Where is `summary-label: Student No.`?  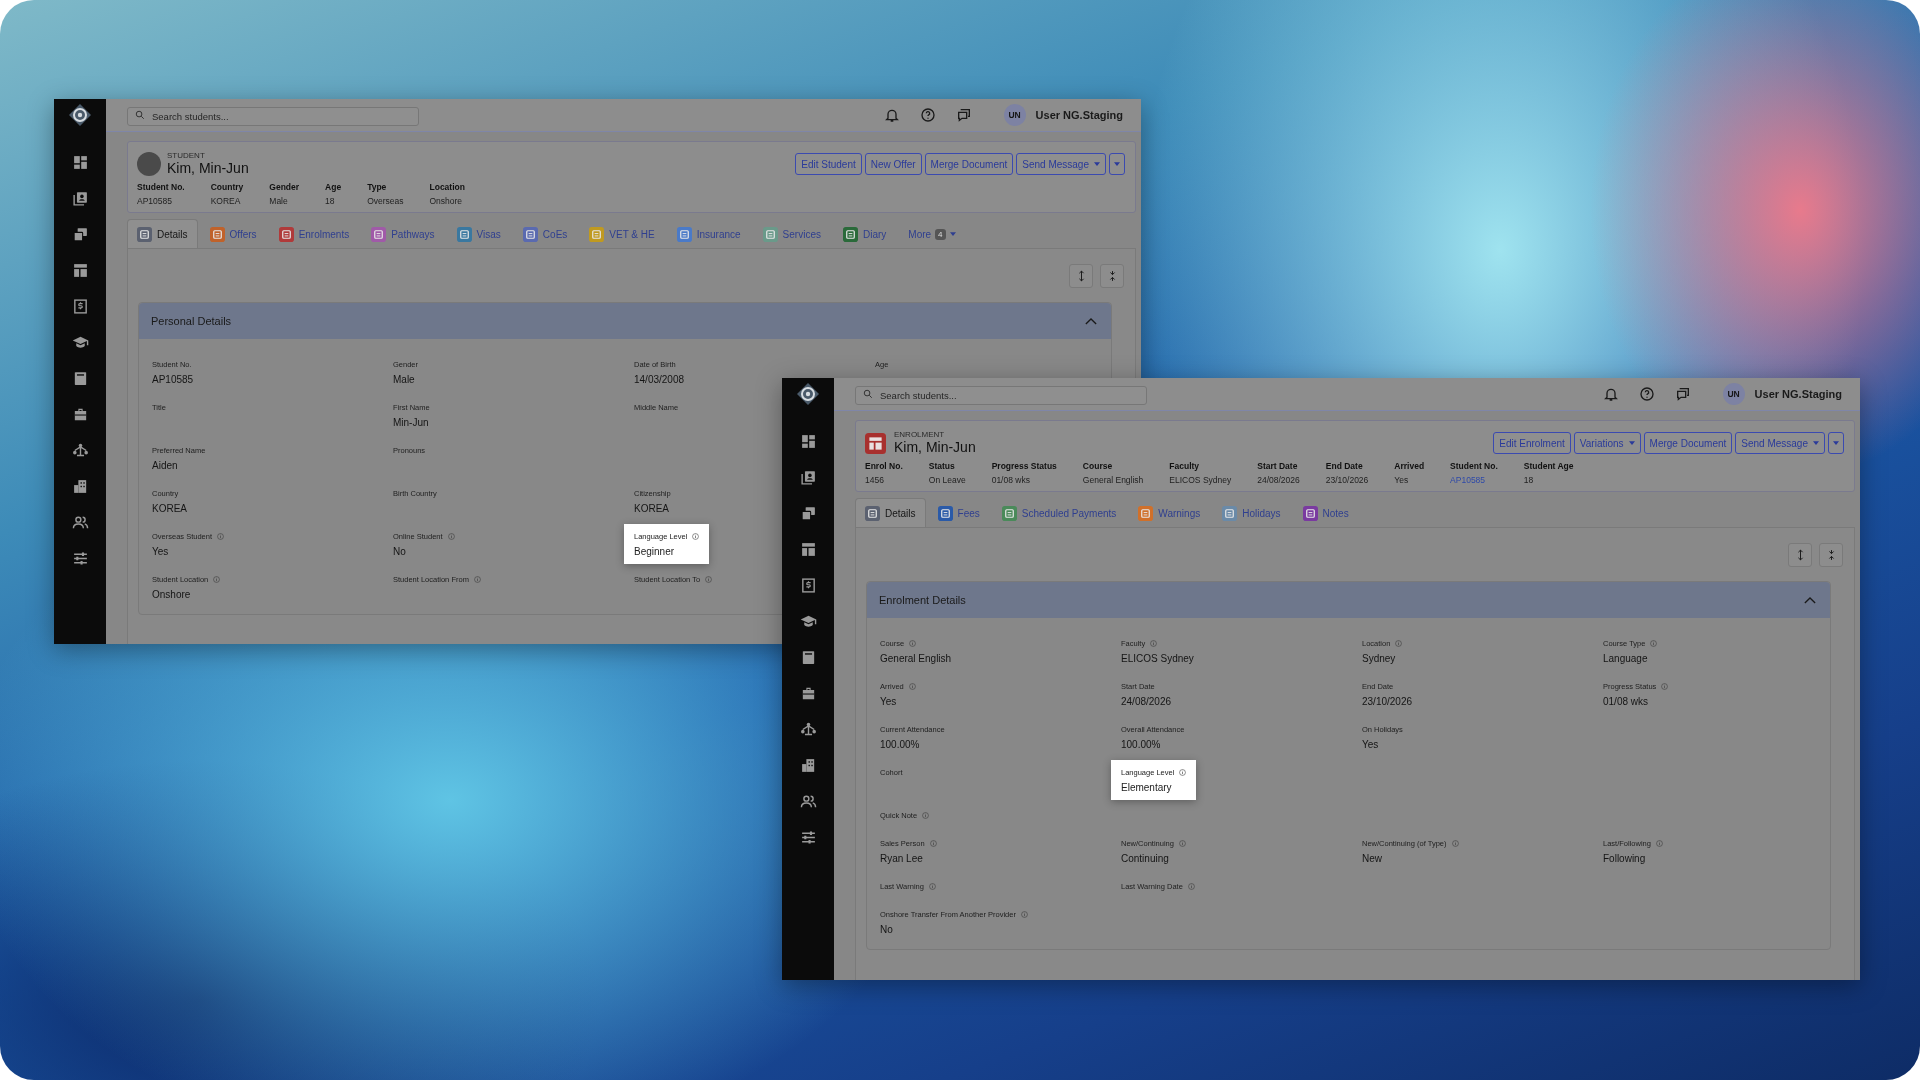
summary-label: Student No. is located at coordinates (1474, 466).